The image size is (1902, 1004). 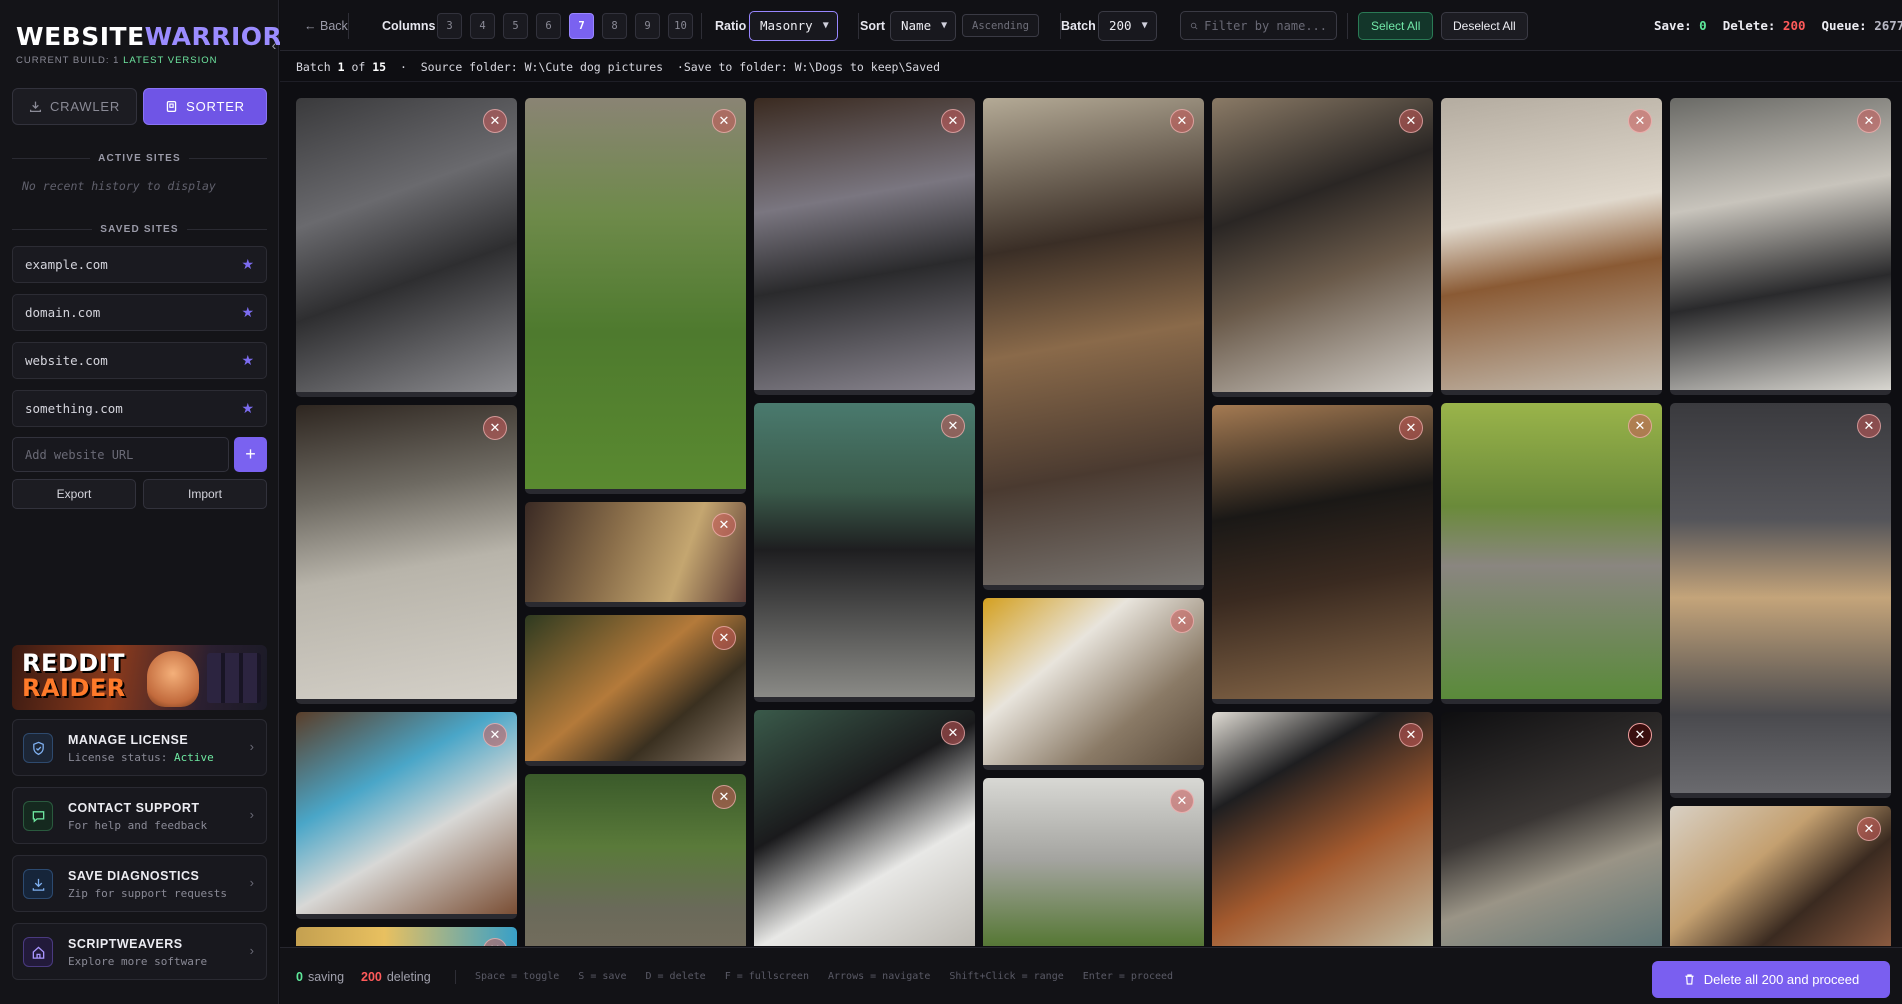 I want to click on no-history-text: No recent history to display, so click(x=119, y=186).